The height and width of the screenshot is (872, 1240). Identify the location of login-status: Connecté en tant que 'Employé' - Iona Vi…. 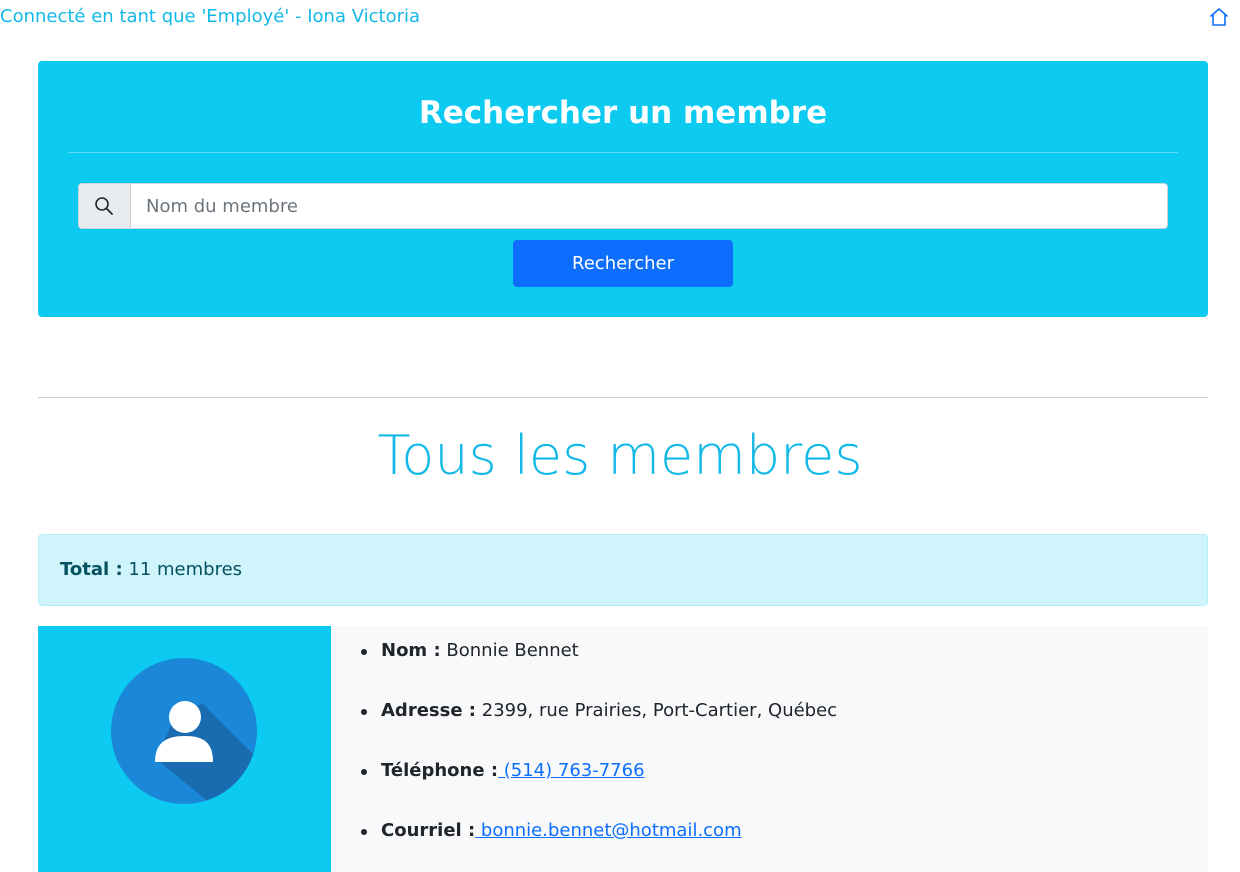
(210, 16).